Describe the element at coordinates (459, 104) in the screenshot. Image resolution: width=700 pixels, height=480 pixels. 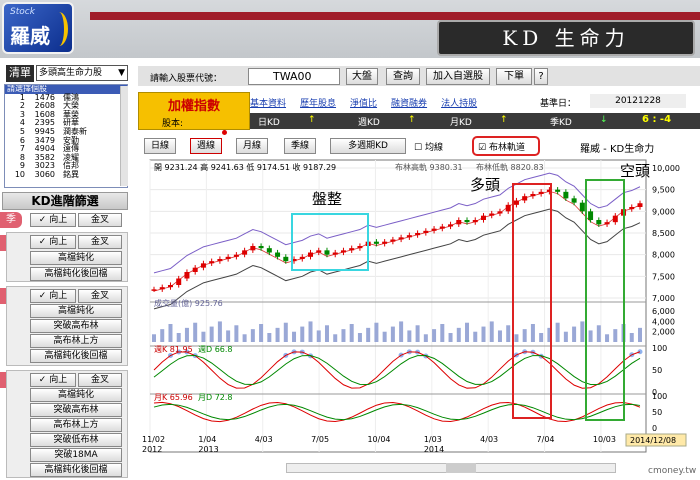
I see `link-institutional: 法人持股` at that location.